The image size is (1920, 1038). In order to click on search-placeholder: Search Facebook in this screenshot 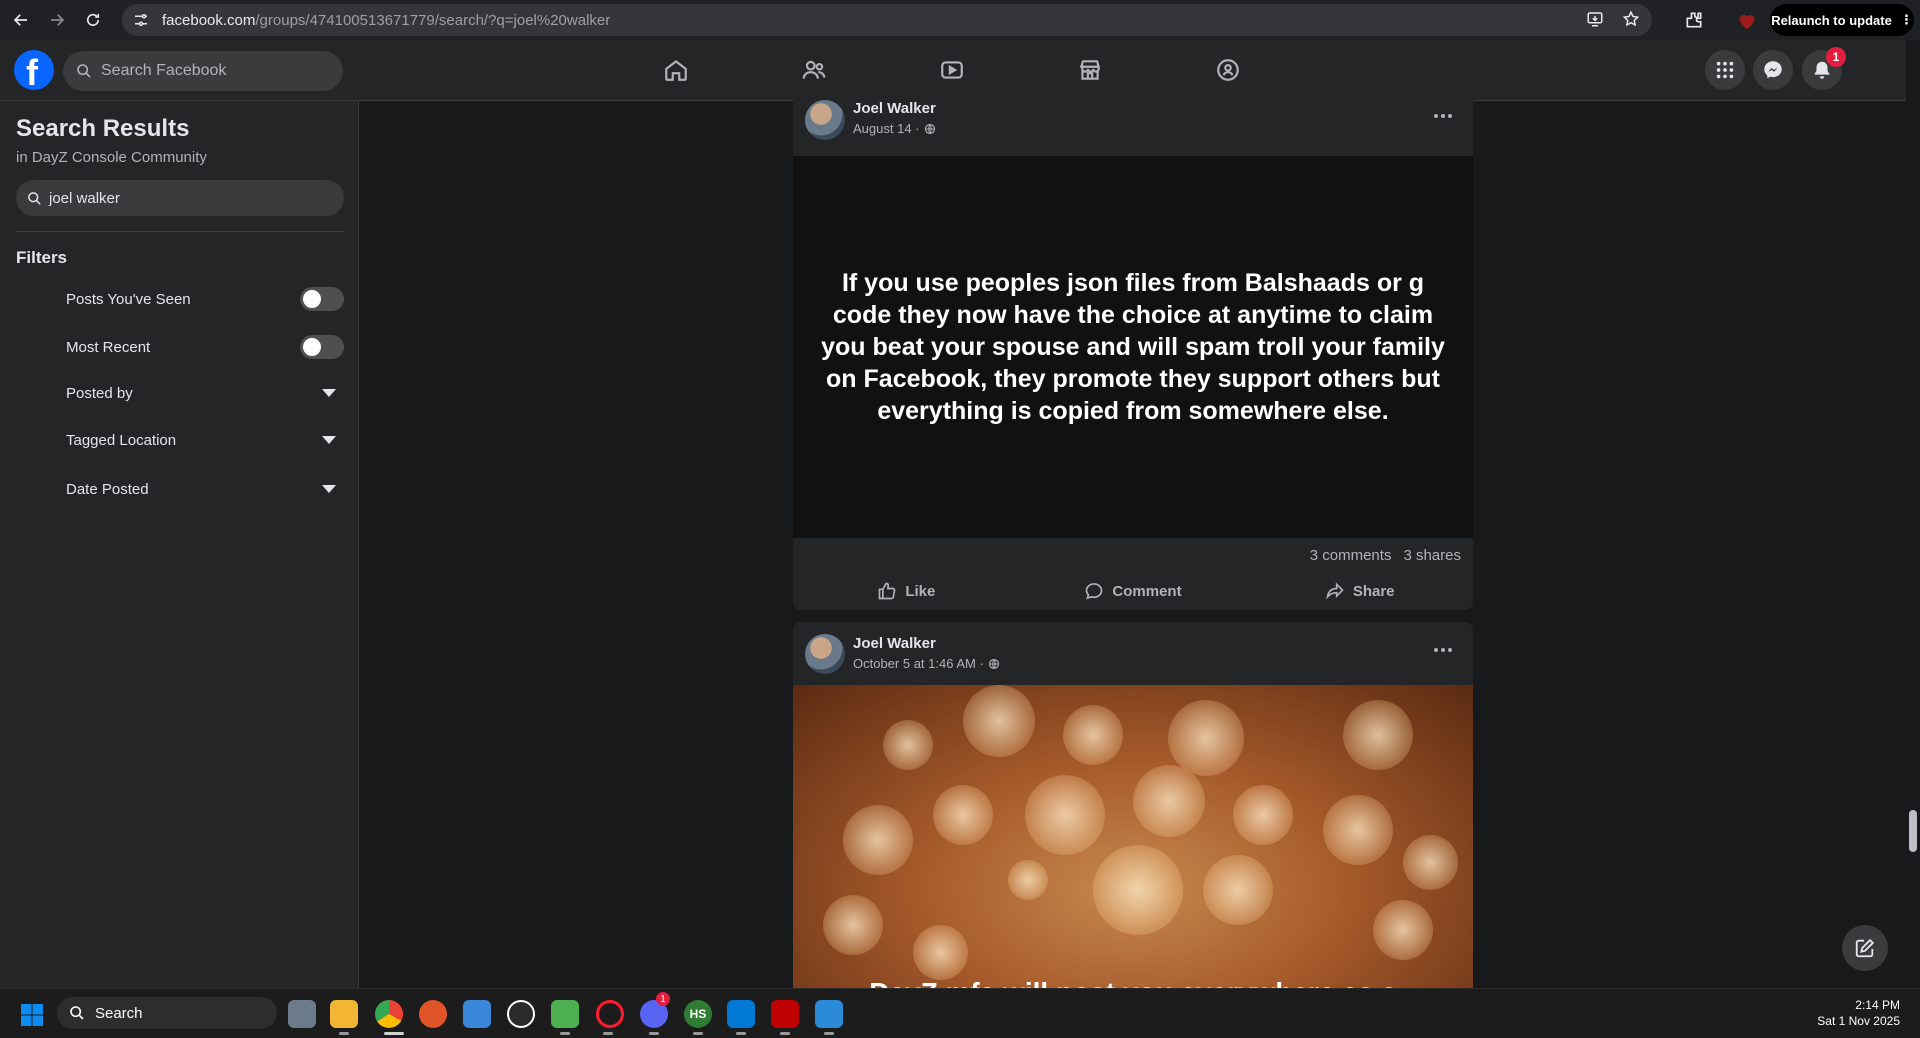, I will do `click(164, 70)`.